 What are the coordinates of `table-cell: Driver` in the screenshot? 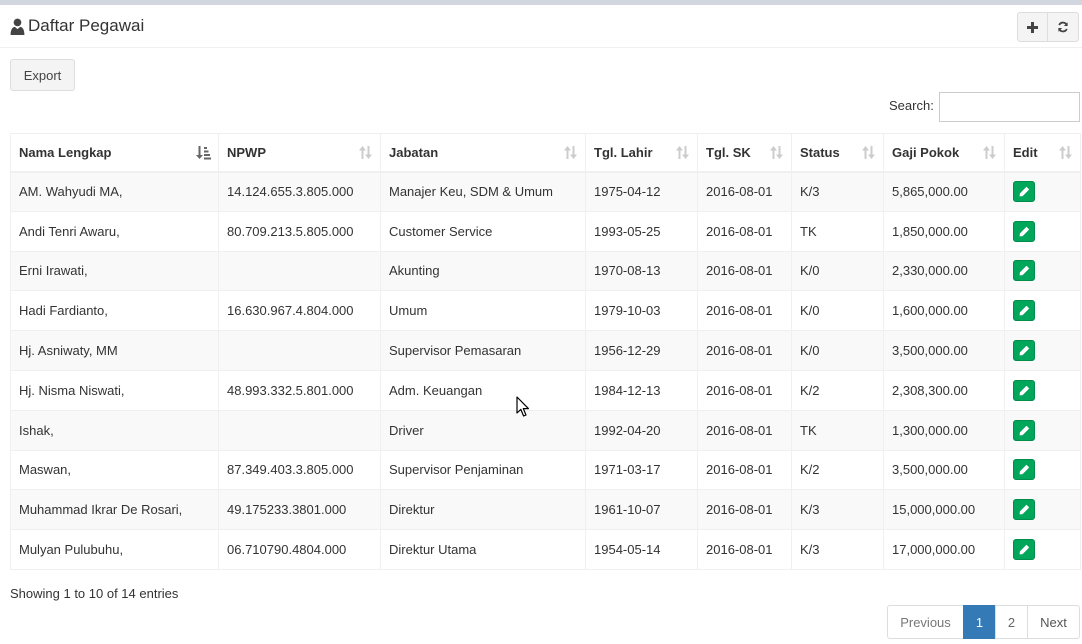 It's located at (483, 430).